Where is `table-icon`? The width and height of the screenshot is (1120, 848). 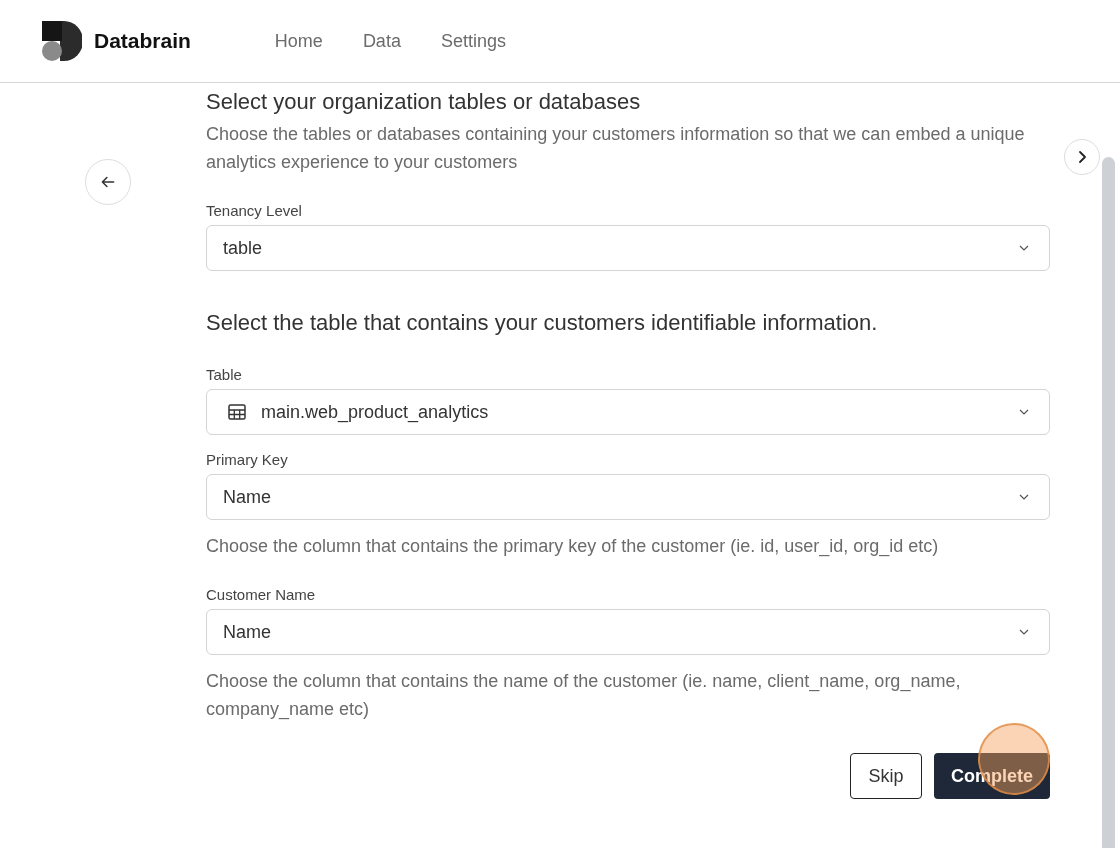 table-icon is located at coordinates (237, 412).